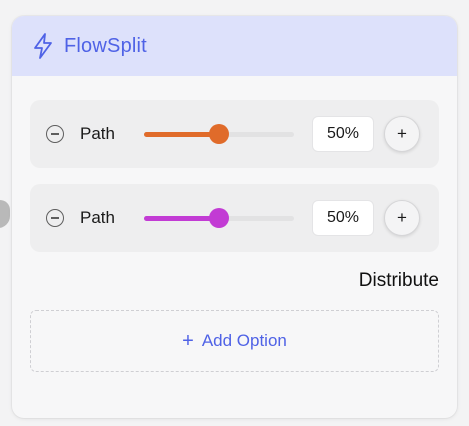 Image resolution: width=469 pixels, height=426 pixels. Describe the element at coordinates (43, 46) in the screenshot. I see `lightning-bolt-icon` at that location.